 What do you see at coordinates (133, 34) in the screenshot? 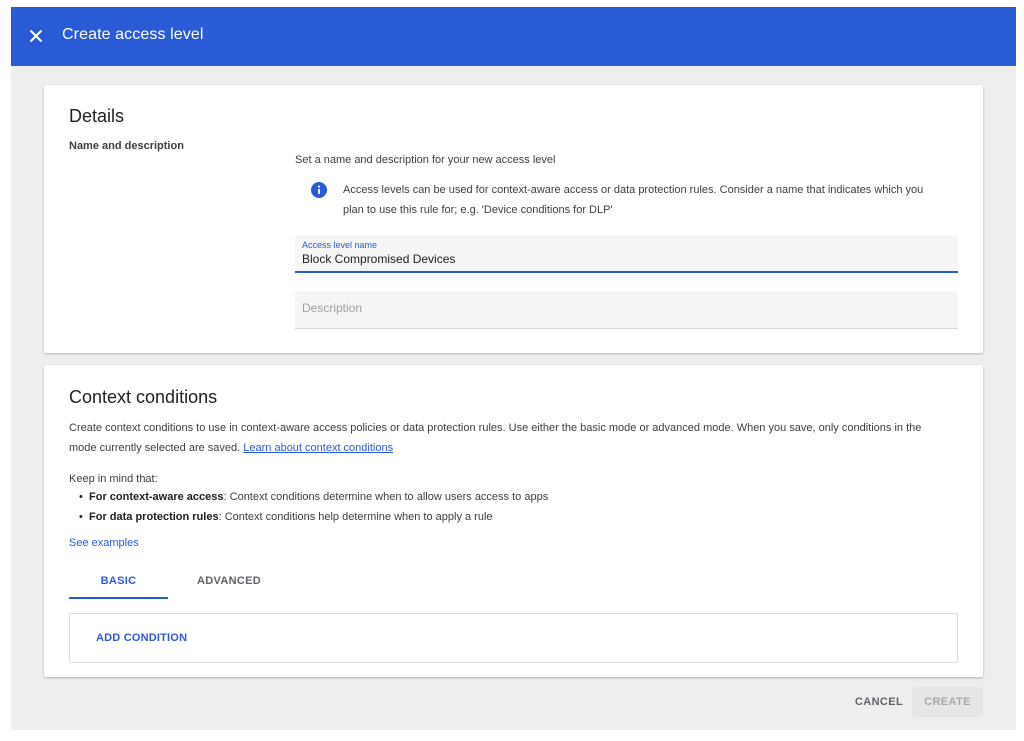
I see `page-title: Create access level` at bounding box center [133, 34].